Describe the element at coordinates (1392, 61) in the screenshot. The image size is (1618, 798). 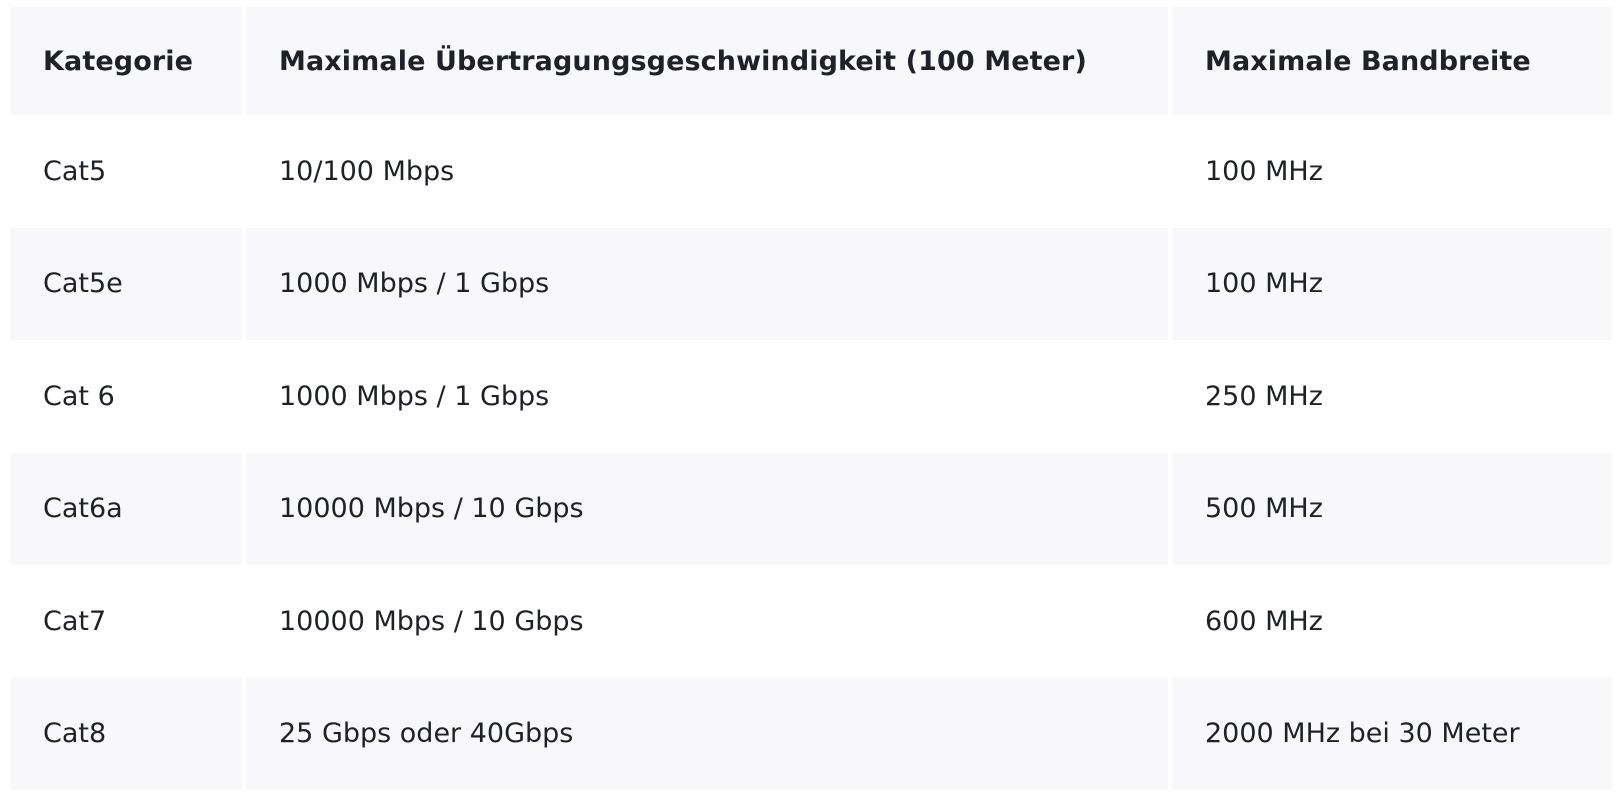
I see `header-max-bandwidth: Maximale Bandbreite` at that location.